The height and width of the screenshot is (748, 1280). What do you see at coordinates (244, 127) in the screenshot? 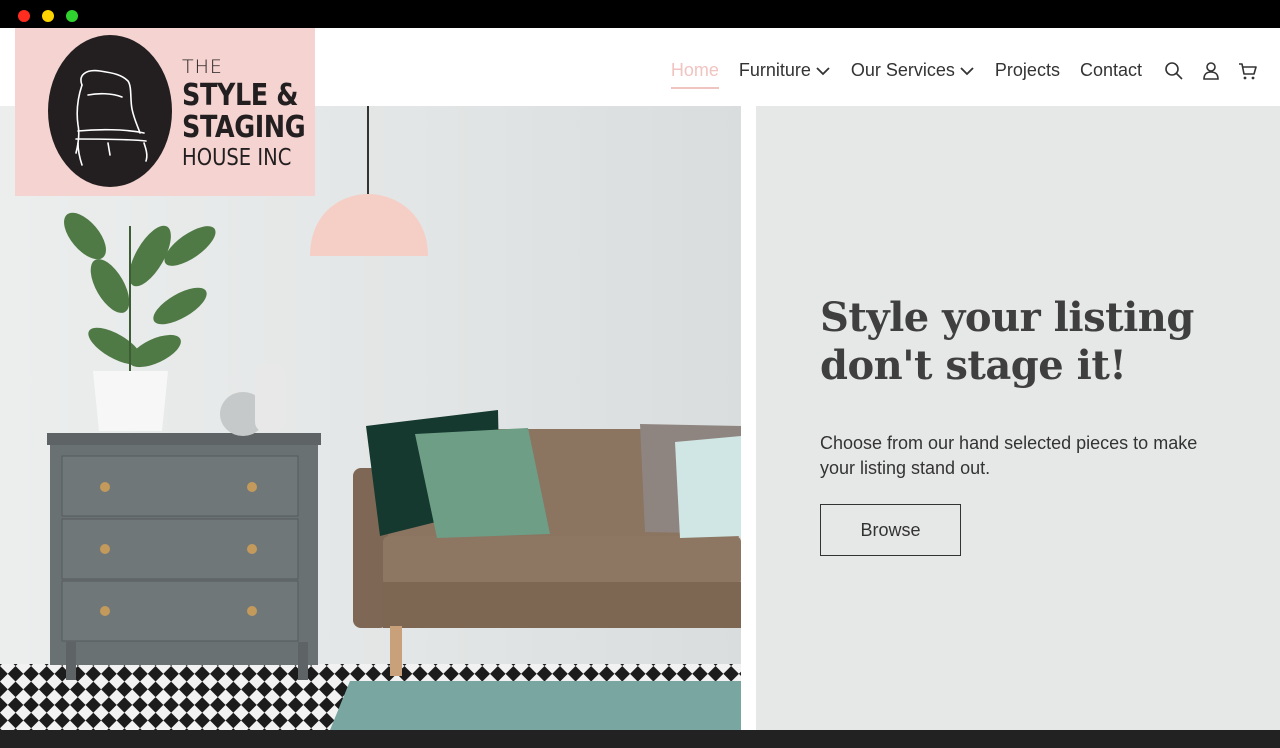
I see `logo-line-3: STAGING` at bounding box center [244, 127].